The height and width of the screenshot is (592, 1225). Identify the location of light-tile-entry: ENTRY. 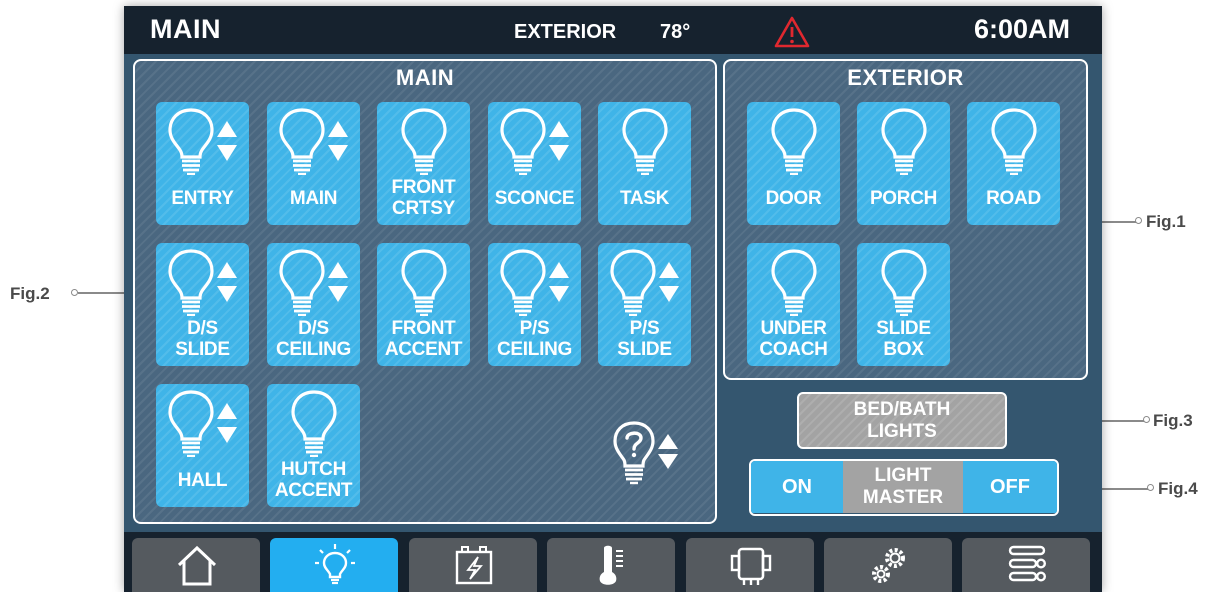
(202, 163).